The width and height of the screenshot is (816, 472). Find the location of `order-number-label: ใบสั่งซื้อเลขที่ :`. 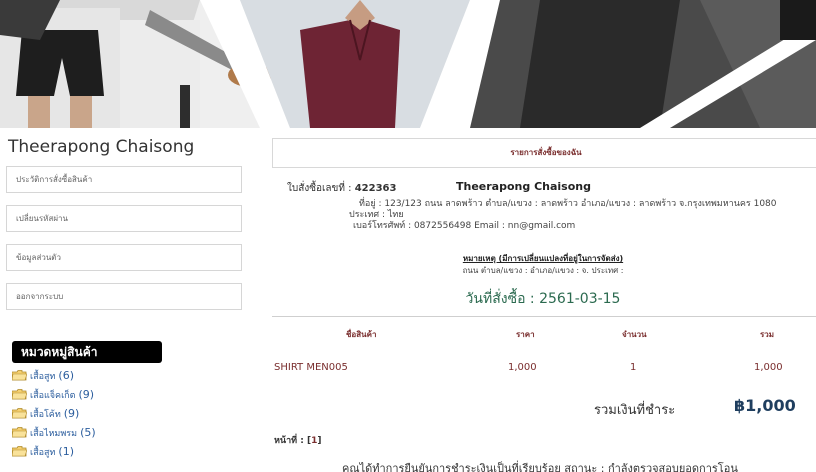

order-number-label: ใบสั่งซื้อเลขที่ : is located at coordinates (319, 188).